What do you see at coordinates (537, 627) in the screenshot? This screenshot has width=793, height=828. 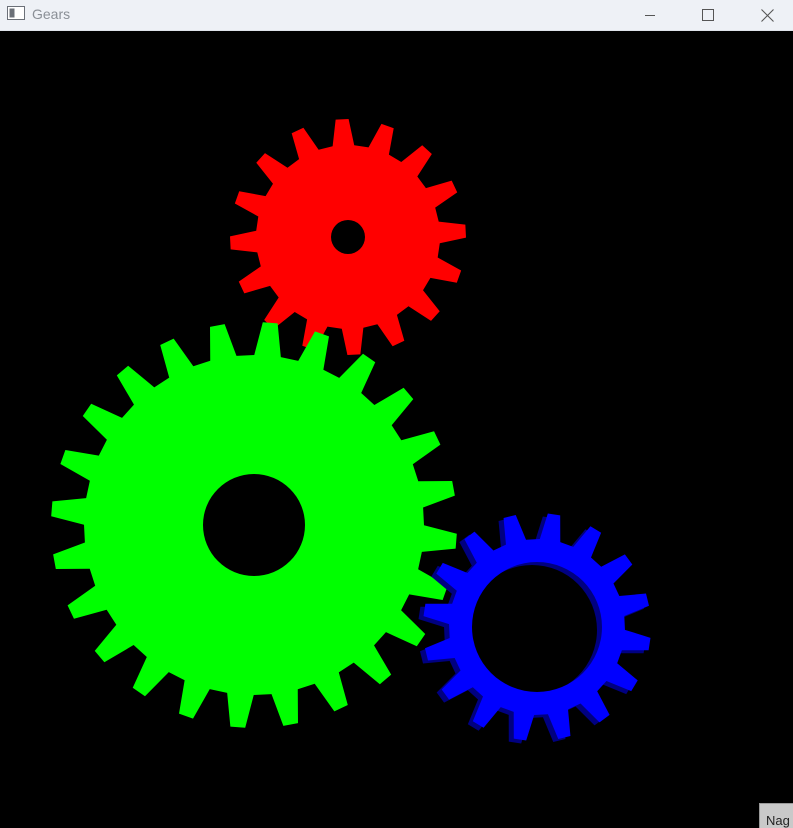 I see `blue-gear` at bounding box center [537, 627].